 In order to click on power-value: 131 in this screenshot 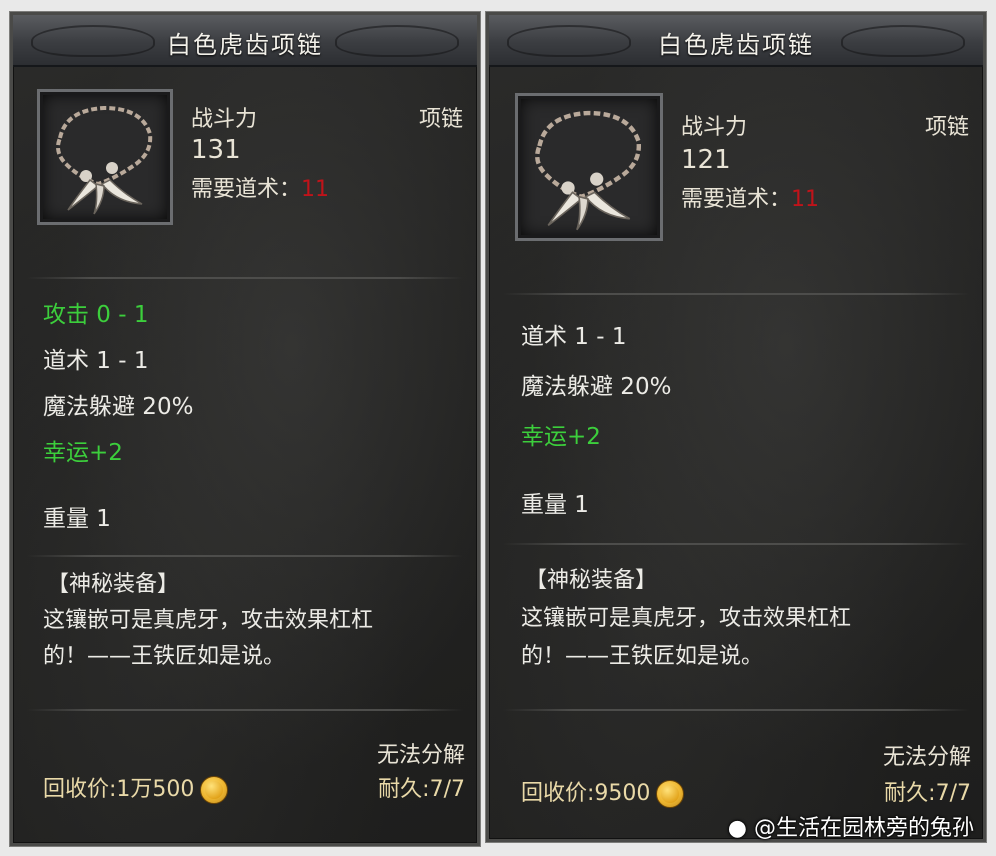, I will do `click(216, 150)`.